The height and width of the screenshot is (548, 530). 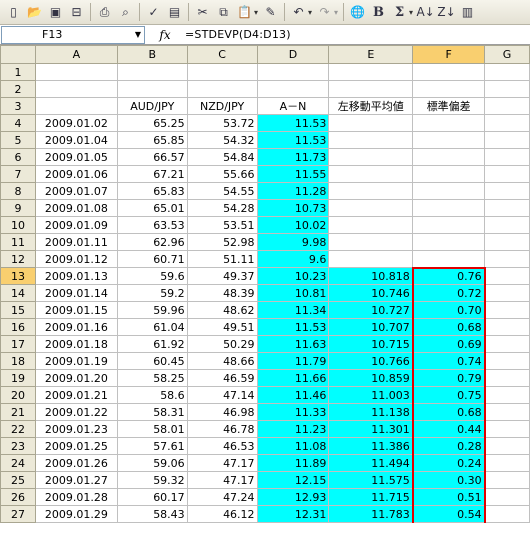 I want to click on cell-g1, so click(x=507, y=72).